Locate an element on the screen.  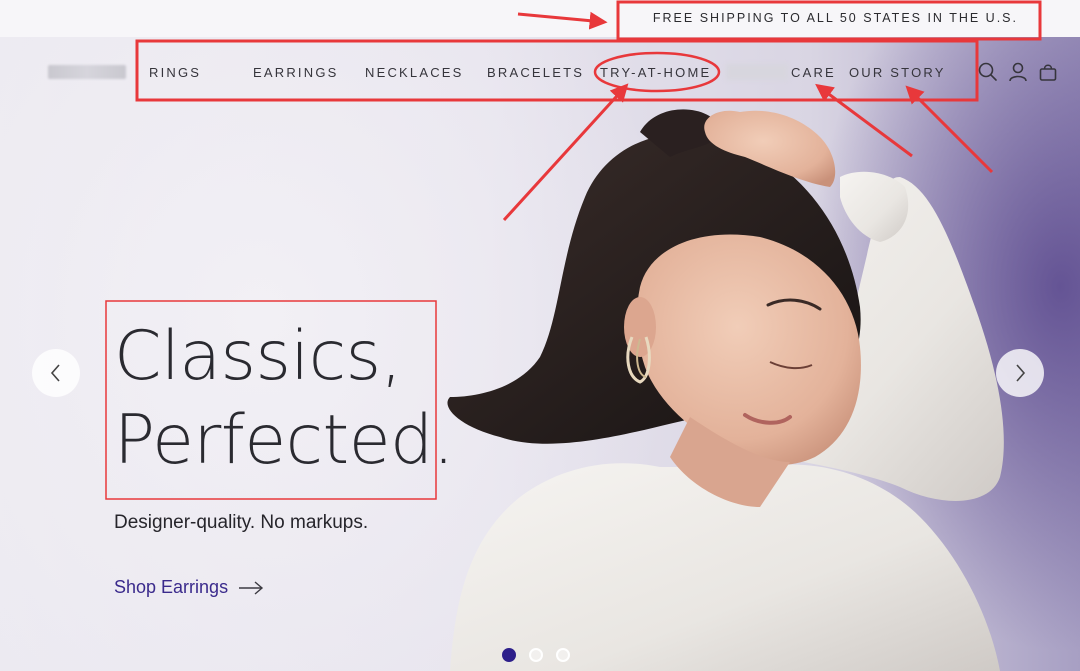
hero-headline-line-2: Perfected. is located at coordinates (284, 440).